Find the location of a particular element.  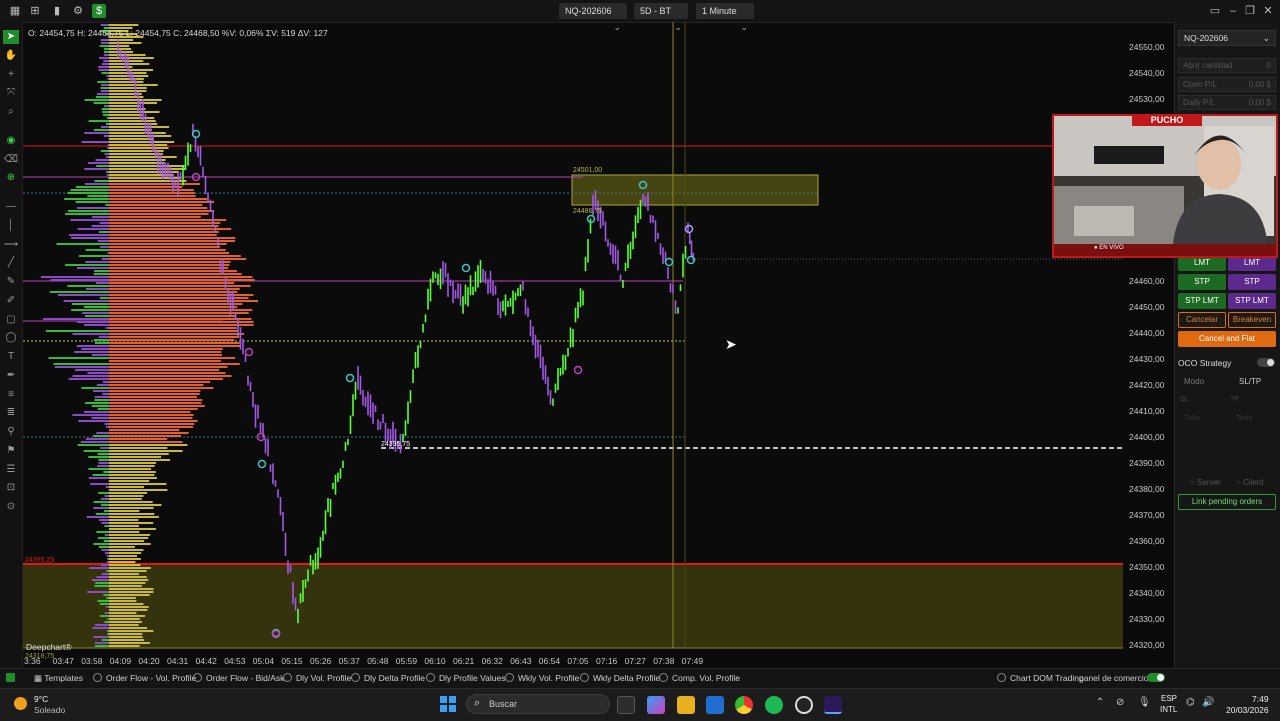

language-layout: INTL is located at coordinates (1168, 709).